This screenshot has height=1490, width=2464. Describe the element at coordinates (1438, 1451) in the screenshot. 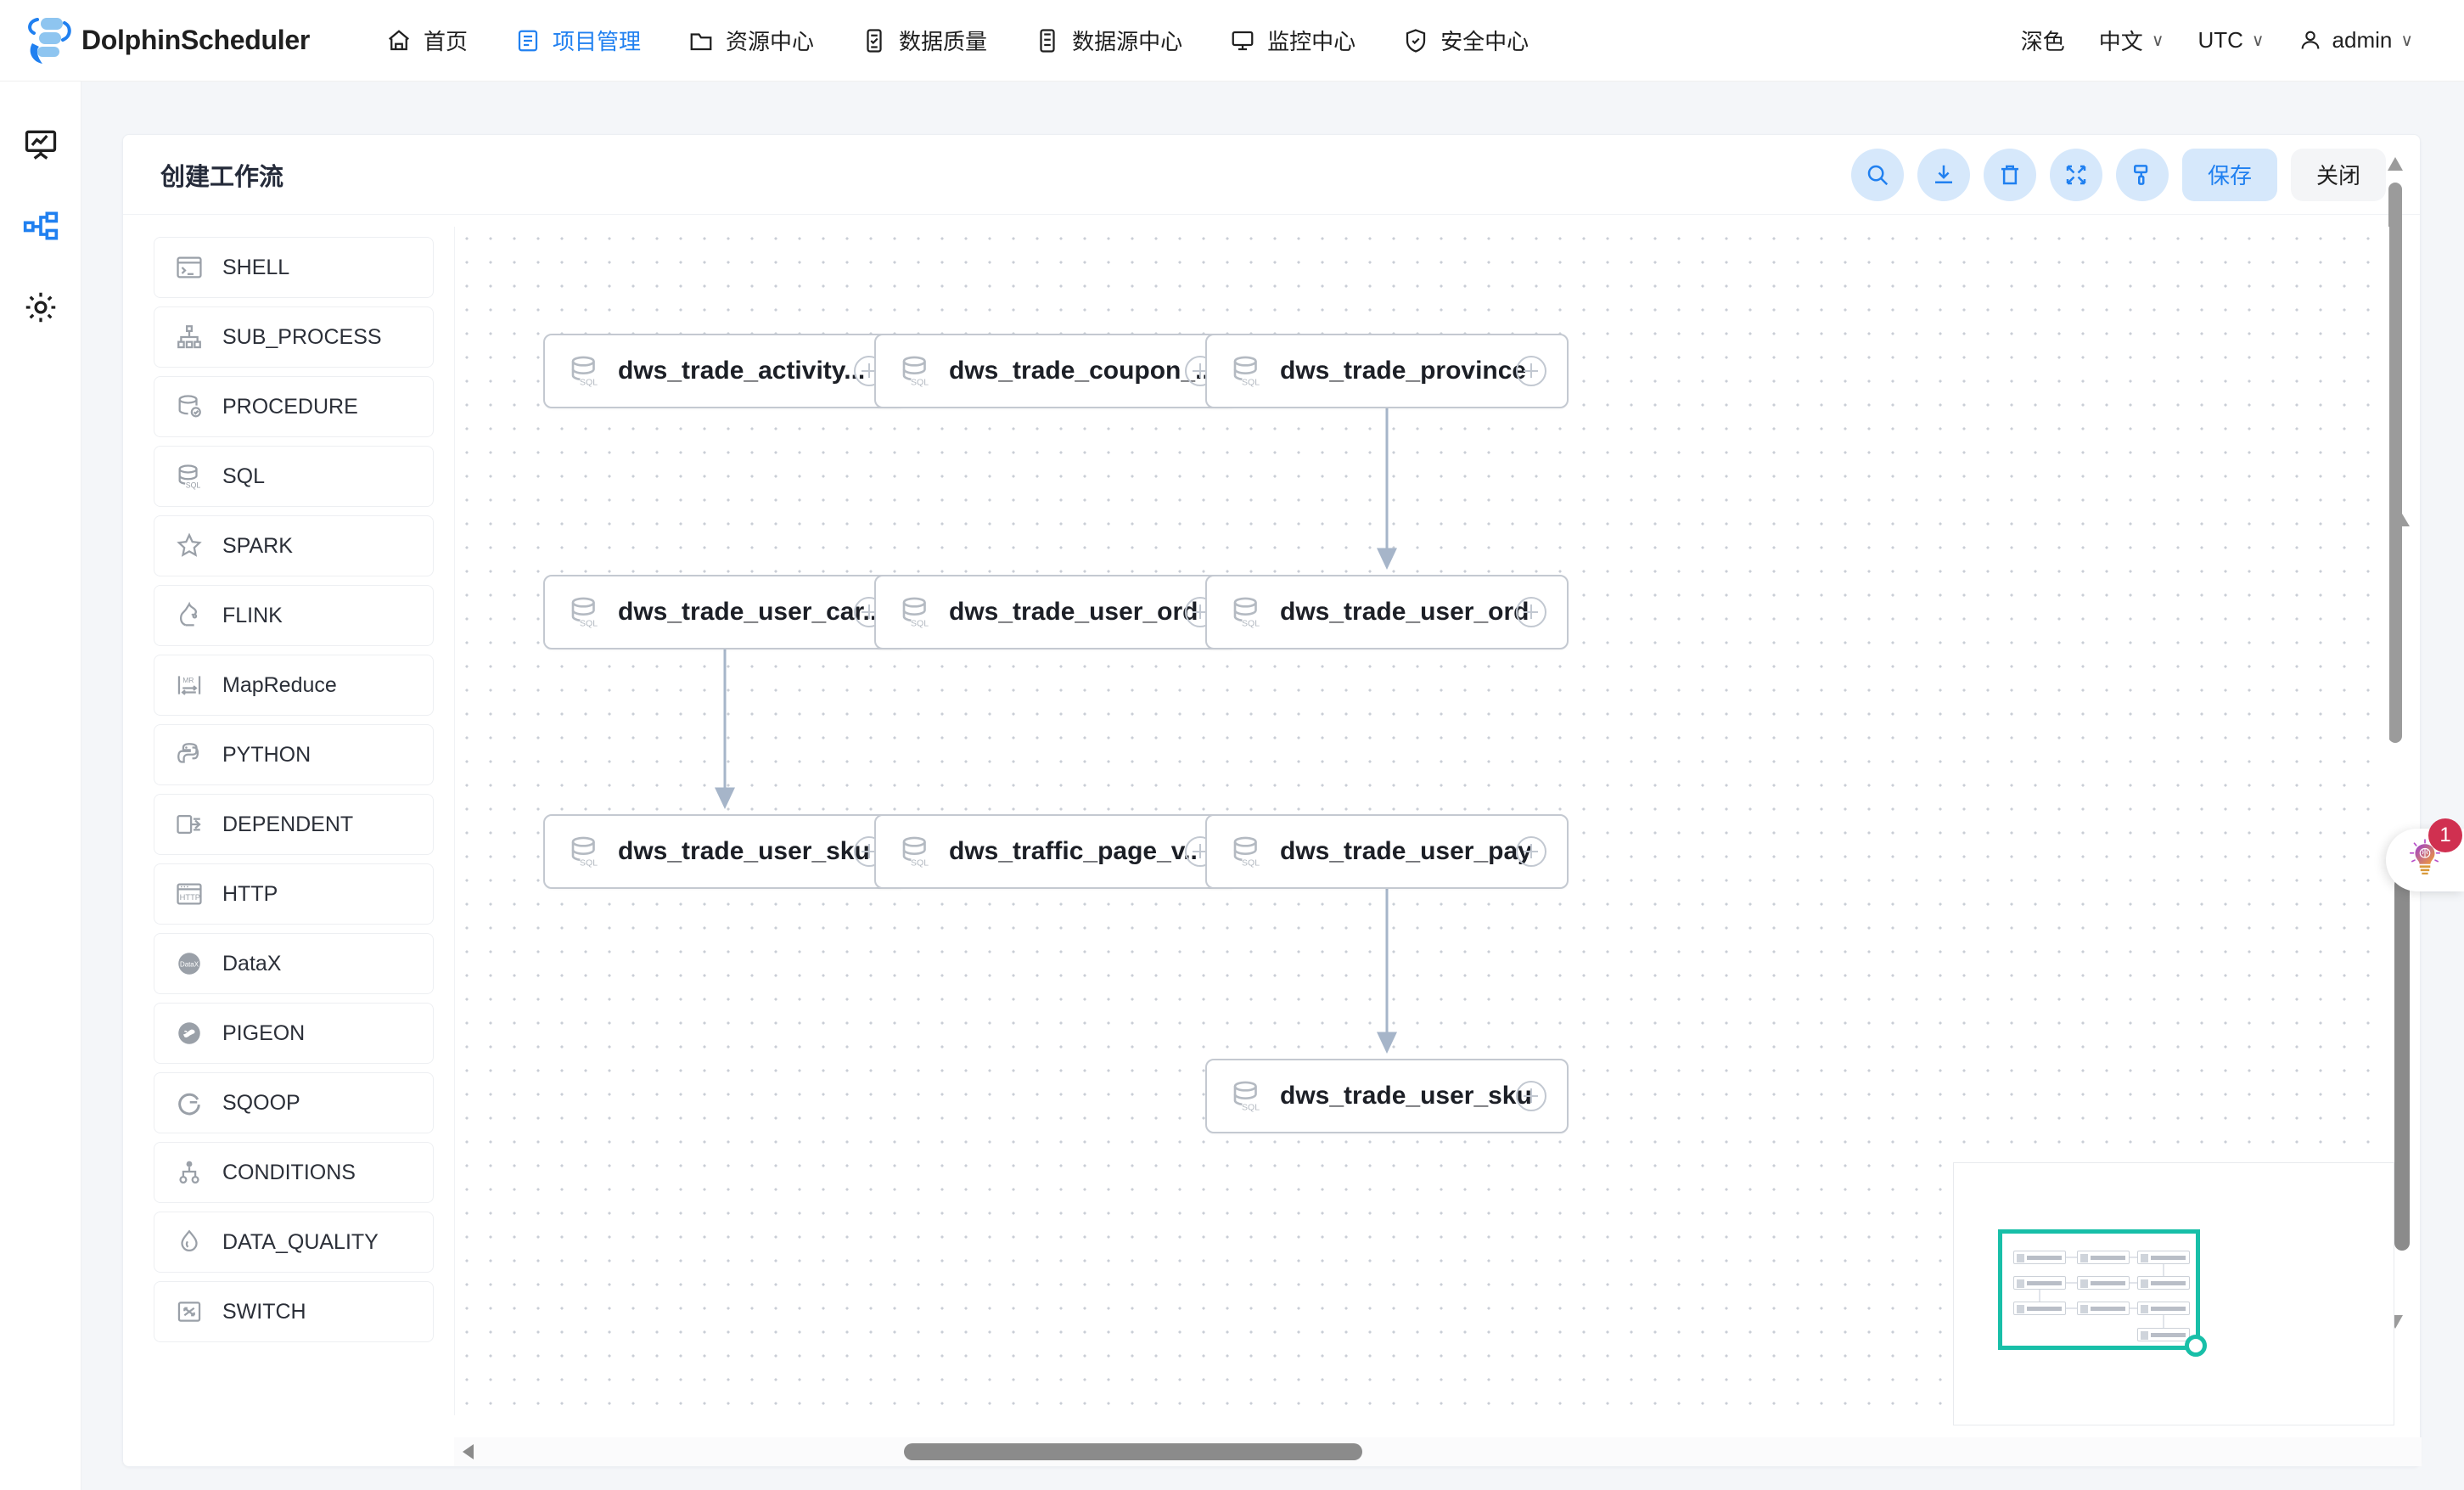

I see `canvas-horizontal-scrollbar` at that location.